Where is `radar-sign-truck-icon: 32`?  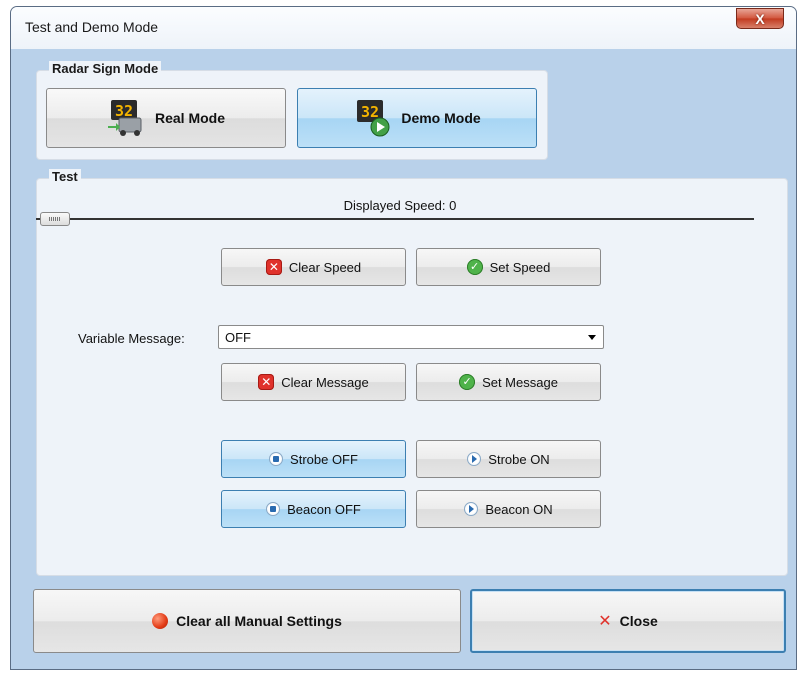
radar-sign-truck-icon: 32 is located at coordinates (127, 118).